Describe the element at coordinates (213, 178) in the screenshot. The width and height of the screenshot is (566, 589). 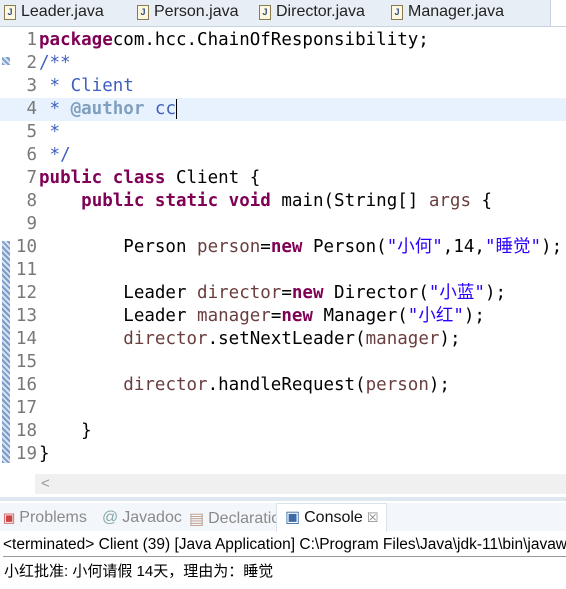
I see `code-token: Client {` at that location.